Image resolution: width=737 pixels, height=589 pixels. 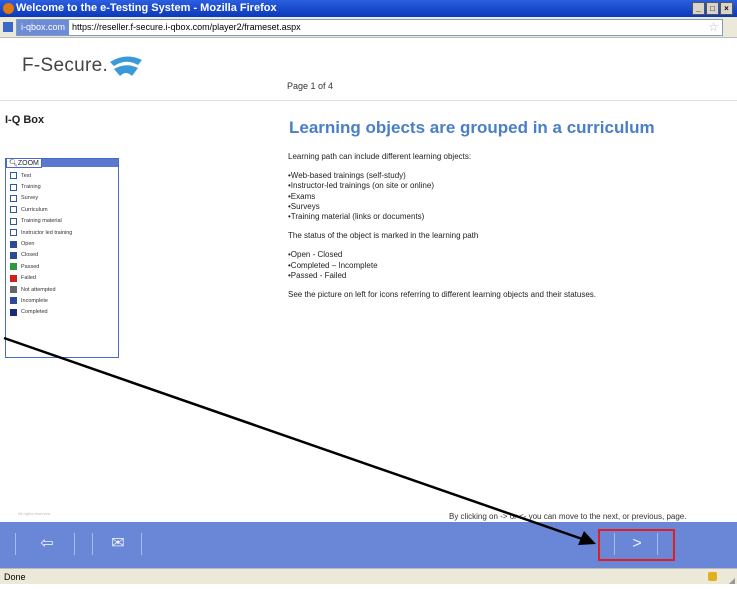 I want to click on list-item: •Exams, so click(x=302, y=196).